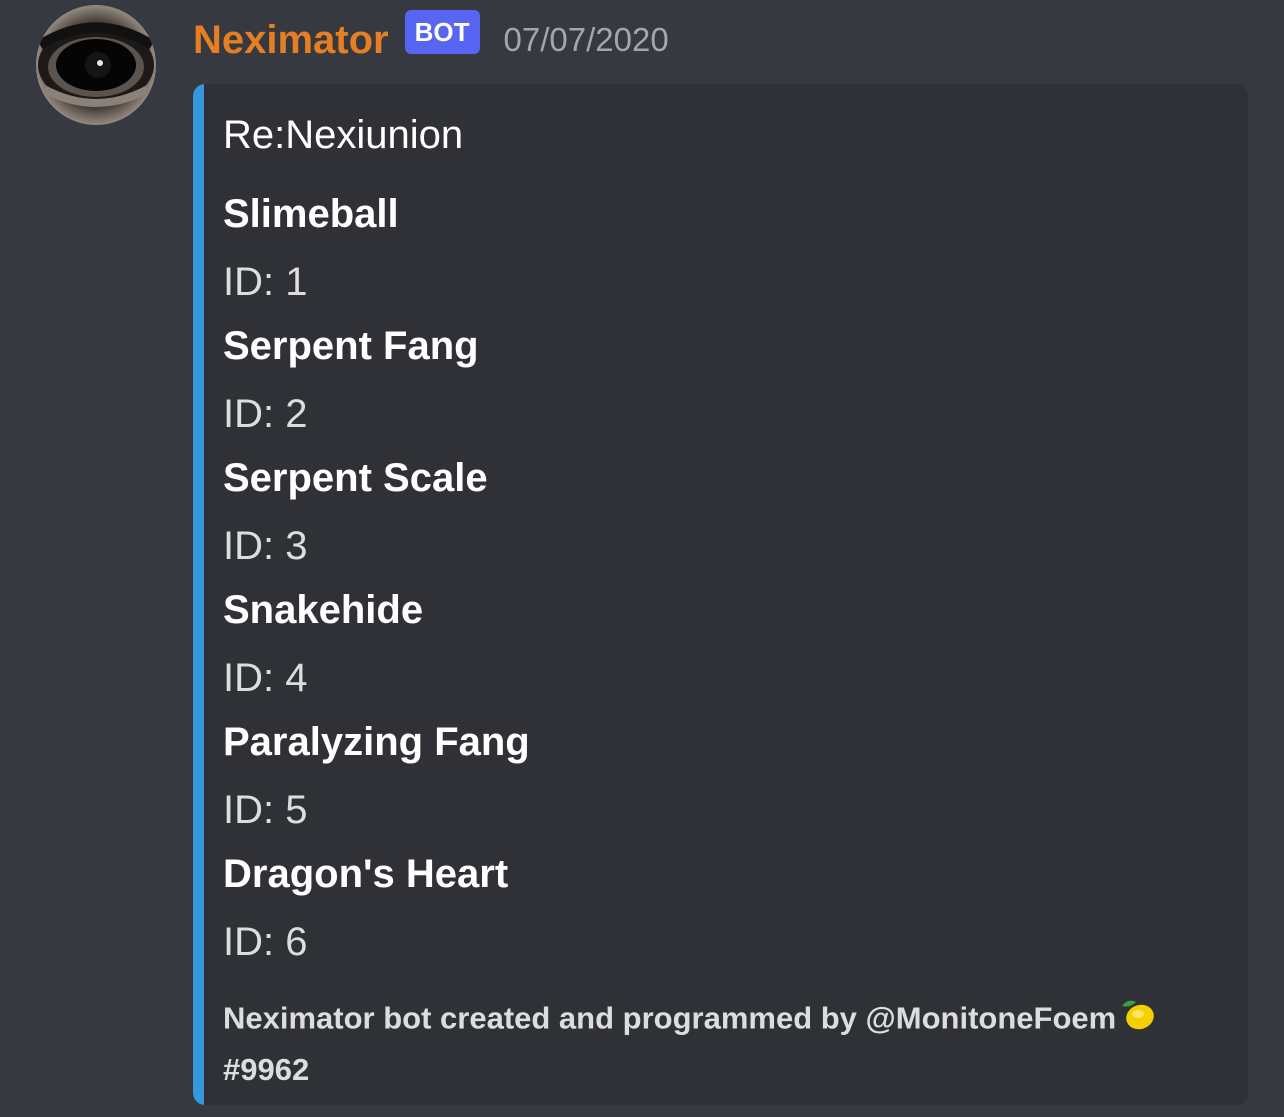 This screenshot has width=1284, height=1117. I want to click on lemon-icon, so click(1138, 1020).